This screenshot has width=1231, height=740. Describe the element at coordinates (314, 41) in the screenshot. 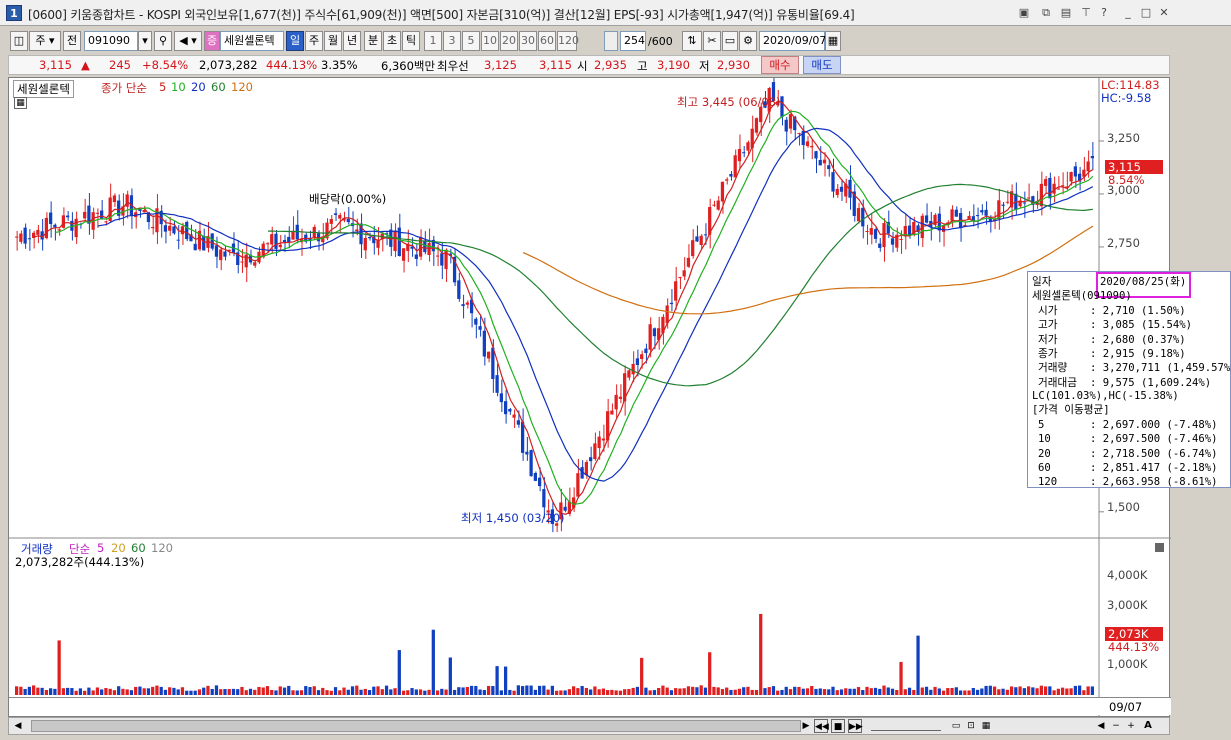

I see `period-week: 주` at that location.